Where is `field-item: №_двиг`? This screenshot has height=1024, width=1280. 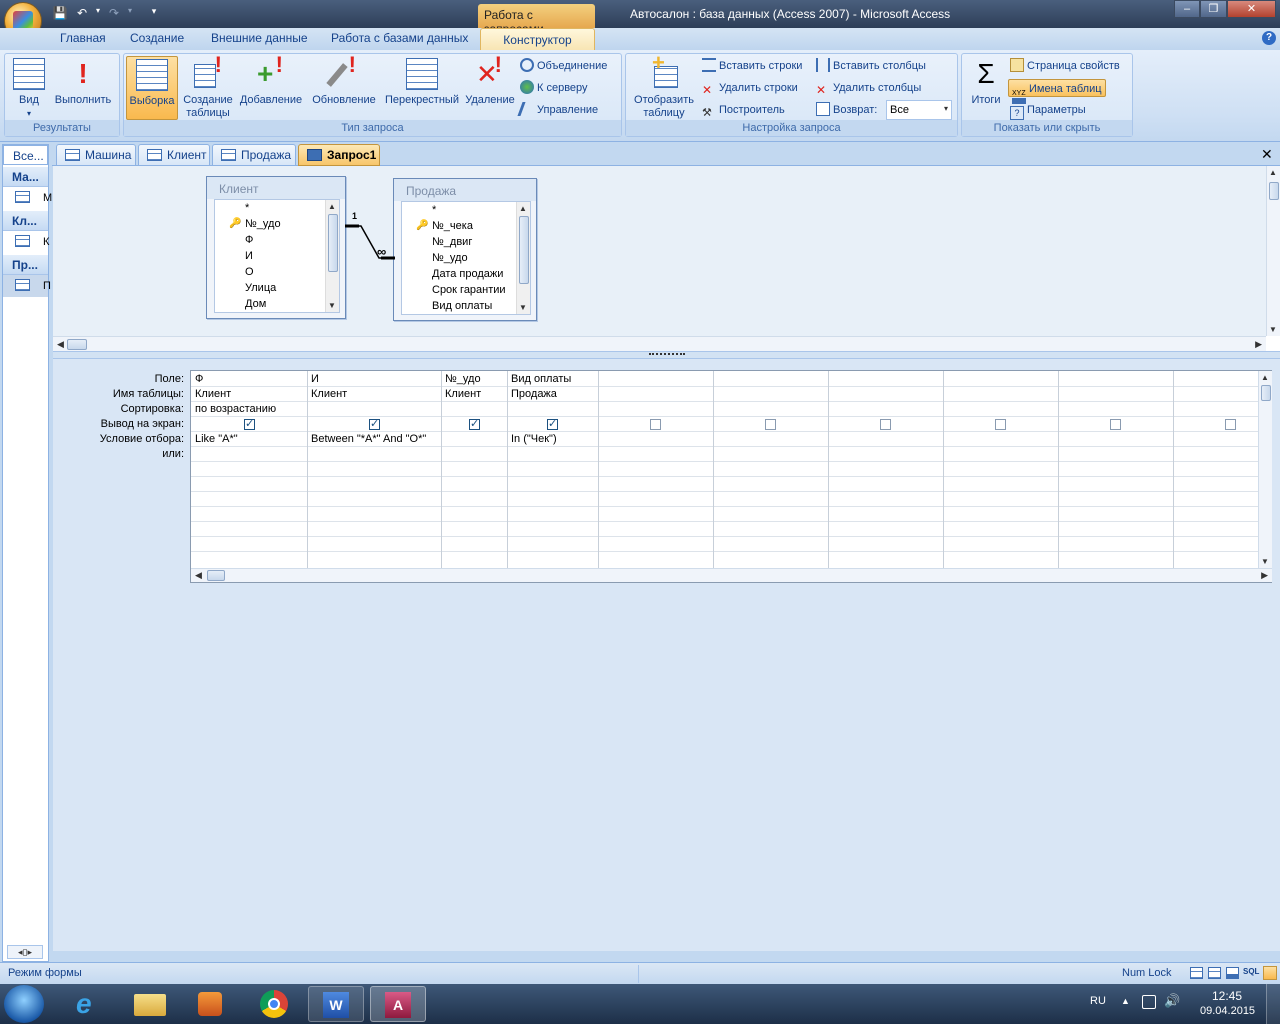
field-item: №_двиг is located at coordinates (466, 242).